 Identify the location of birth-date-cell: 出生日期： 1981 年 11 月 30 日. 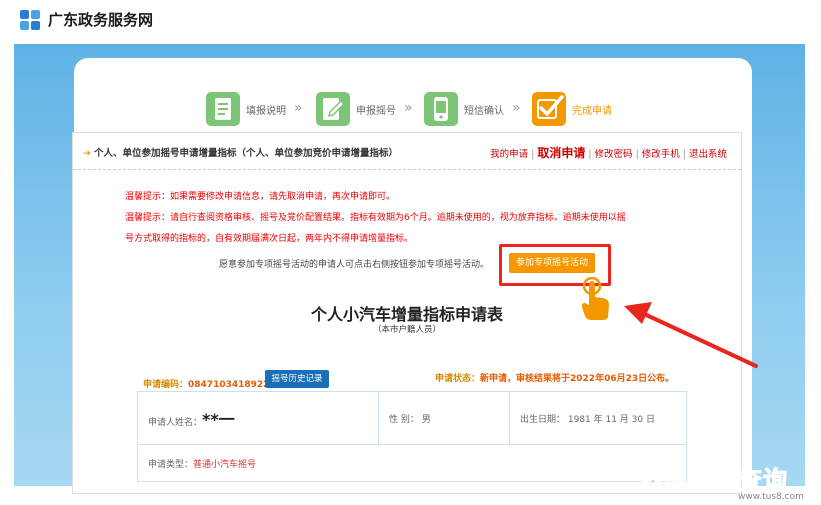
(598, 418).